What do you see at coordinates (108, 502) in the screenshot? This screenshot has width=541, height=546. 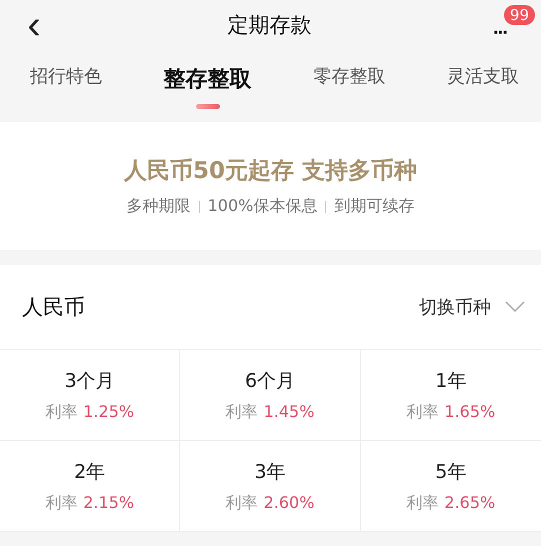 I see `rate-value: 2.15%` at bounding box center [108, 502].